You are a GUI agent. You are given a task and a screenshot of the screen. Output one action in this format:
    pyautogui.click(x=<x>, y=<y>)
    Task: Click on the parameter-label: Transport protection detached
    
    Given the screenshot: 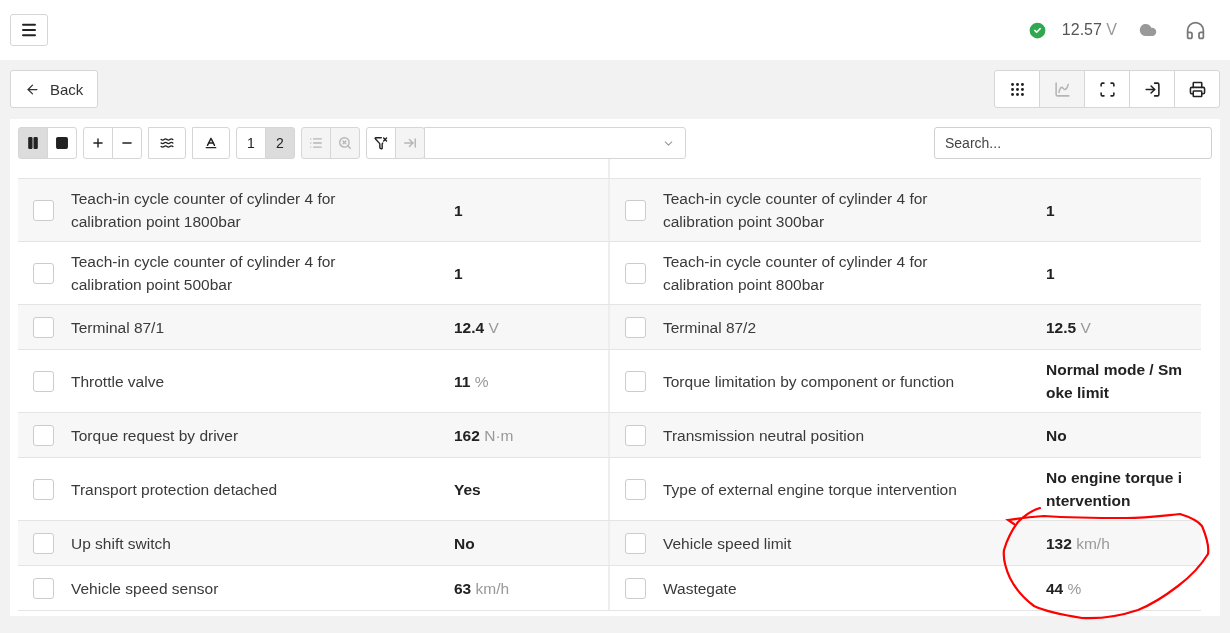 What is the action you would take?
    pyautogui.click(x=175, y=489)
    